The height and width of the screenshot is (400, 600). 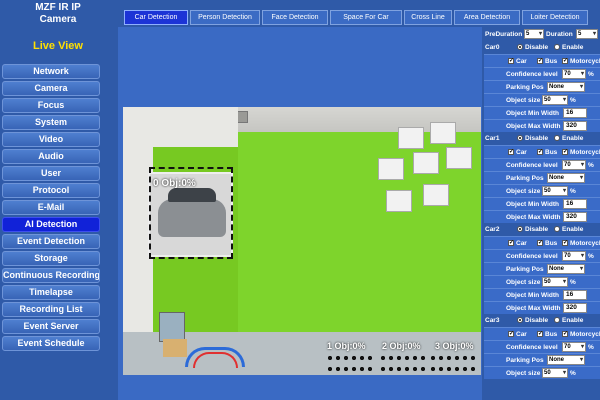 I want to click on car0-size-select: 50, so click(x=555, y=100).